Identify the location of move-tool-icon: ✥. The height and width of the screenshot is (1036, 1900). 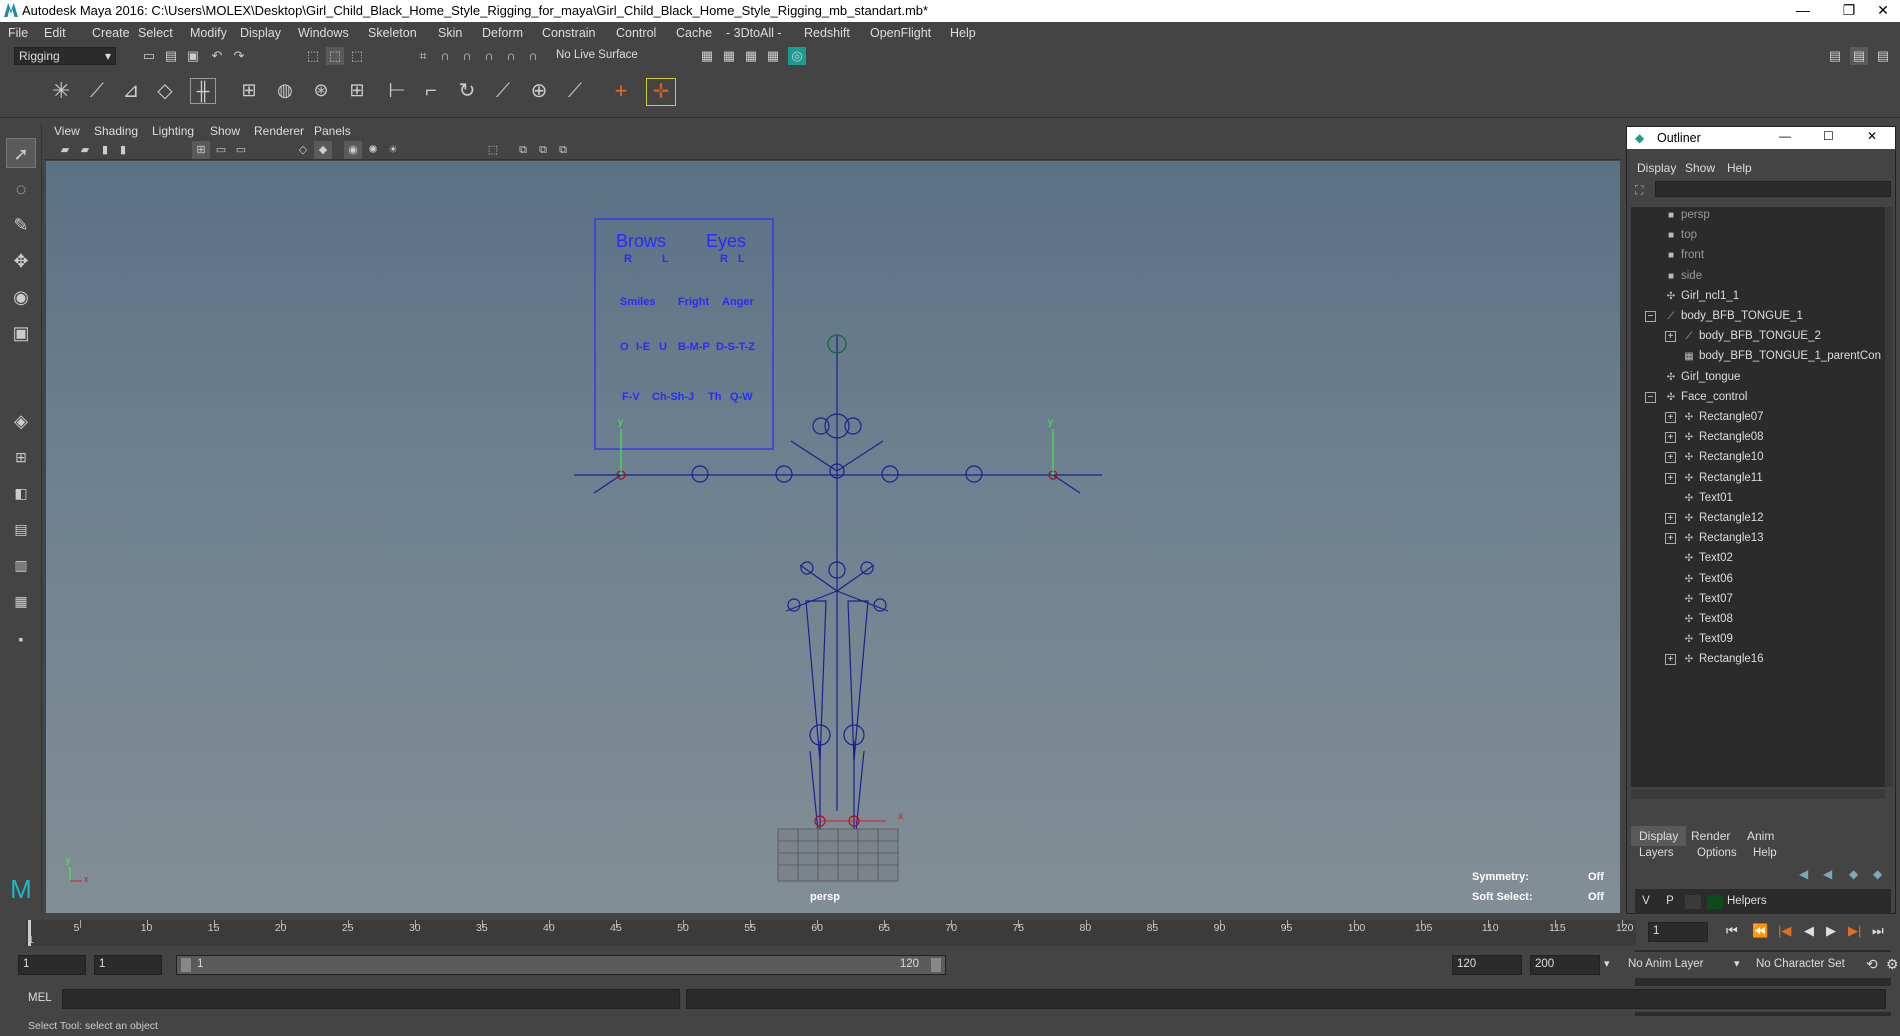
(21, 261).